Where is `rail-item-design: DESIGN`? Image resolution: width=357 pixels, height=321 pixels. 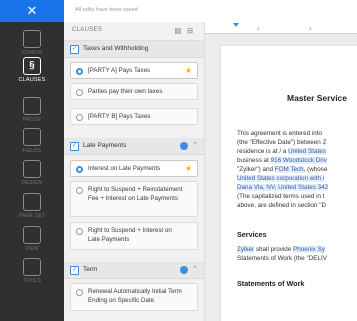
rail-item-design: DESIGN is located at coordinates (32, 173).